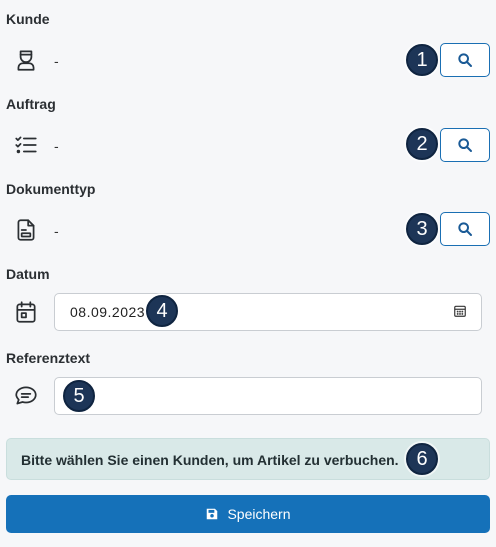  What do you see at coordinates (48, 358) in the screenshot?
I see `reference-label: Referenztext` at bounding box center [48, 358].